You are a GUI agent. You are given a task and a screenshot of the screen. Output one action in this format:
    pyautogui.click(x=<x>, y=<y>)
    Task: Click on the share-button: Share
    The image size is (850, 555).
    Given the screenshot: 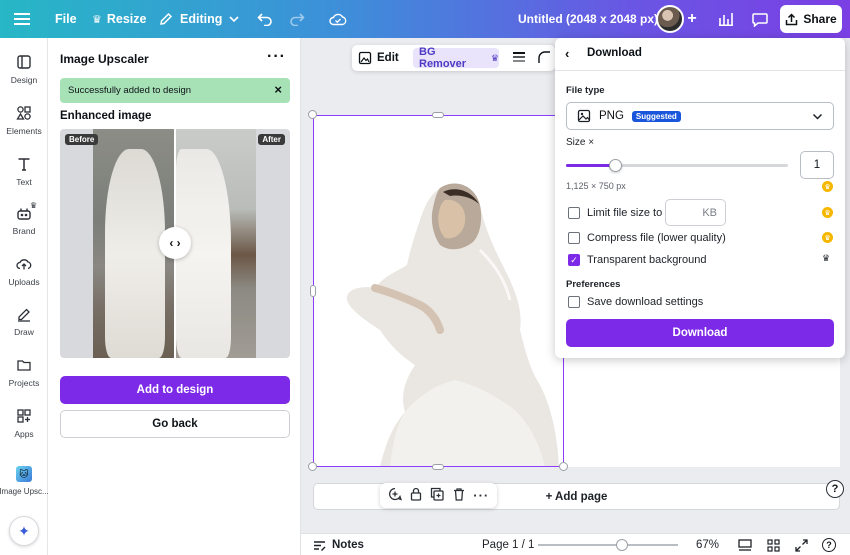 What is the action you would take?
    pyautogui.click(x=811, y=19)
    